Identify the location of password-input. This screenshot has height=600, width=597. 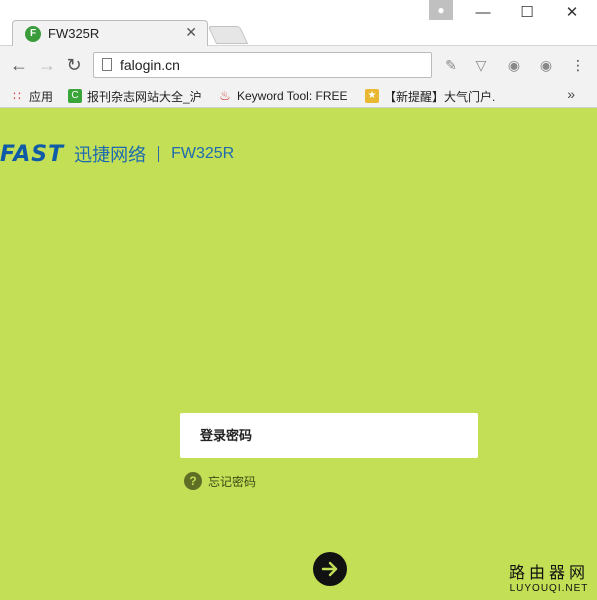
(329, 435).